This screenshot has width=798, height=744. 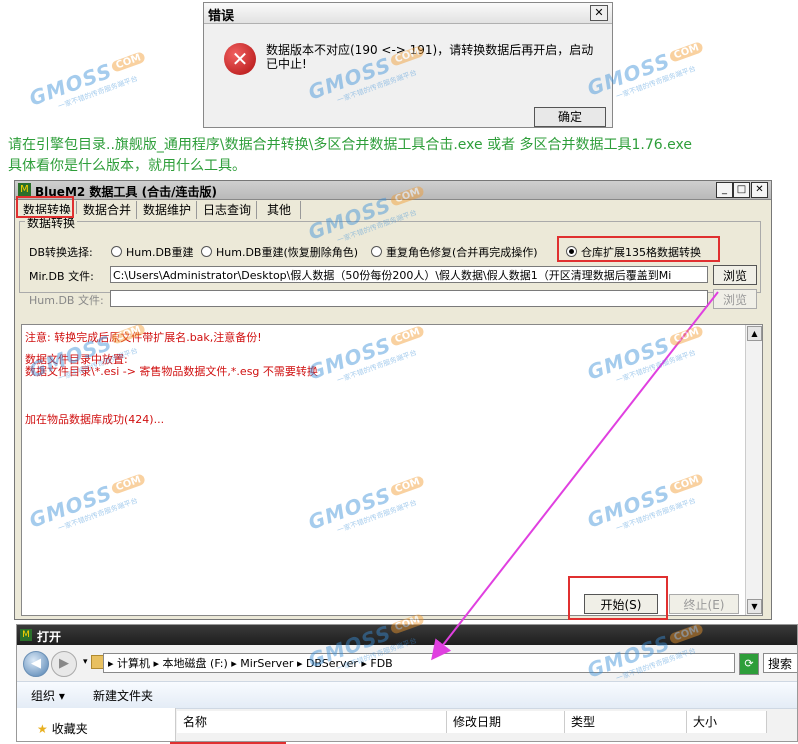 What do you see at coordinates (393, 190) in the screenshot?
I see `tool-titlebar: M BlueM2 数据工具 (合击/连击版) _ □ ✕` at bounding box center [393, 190].